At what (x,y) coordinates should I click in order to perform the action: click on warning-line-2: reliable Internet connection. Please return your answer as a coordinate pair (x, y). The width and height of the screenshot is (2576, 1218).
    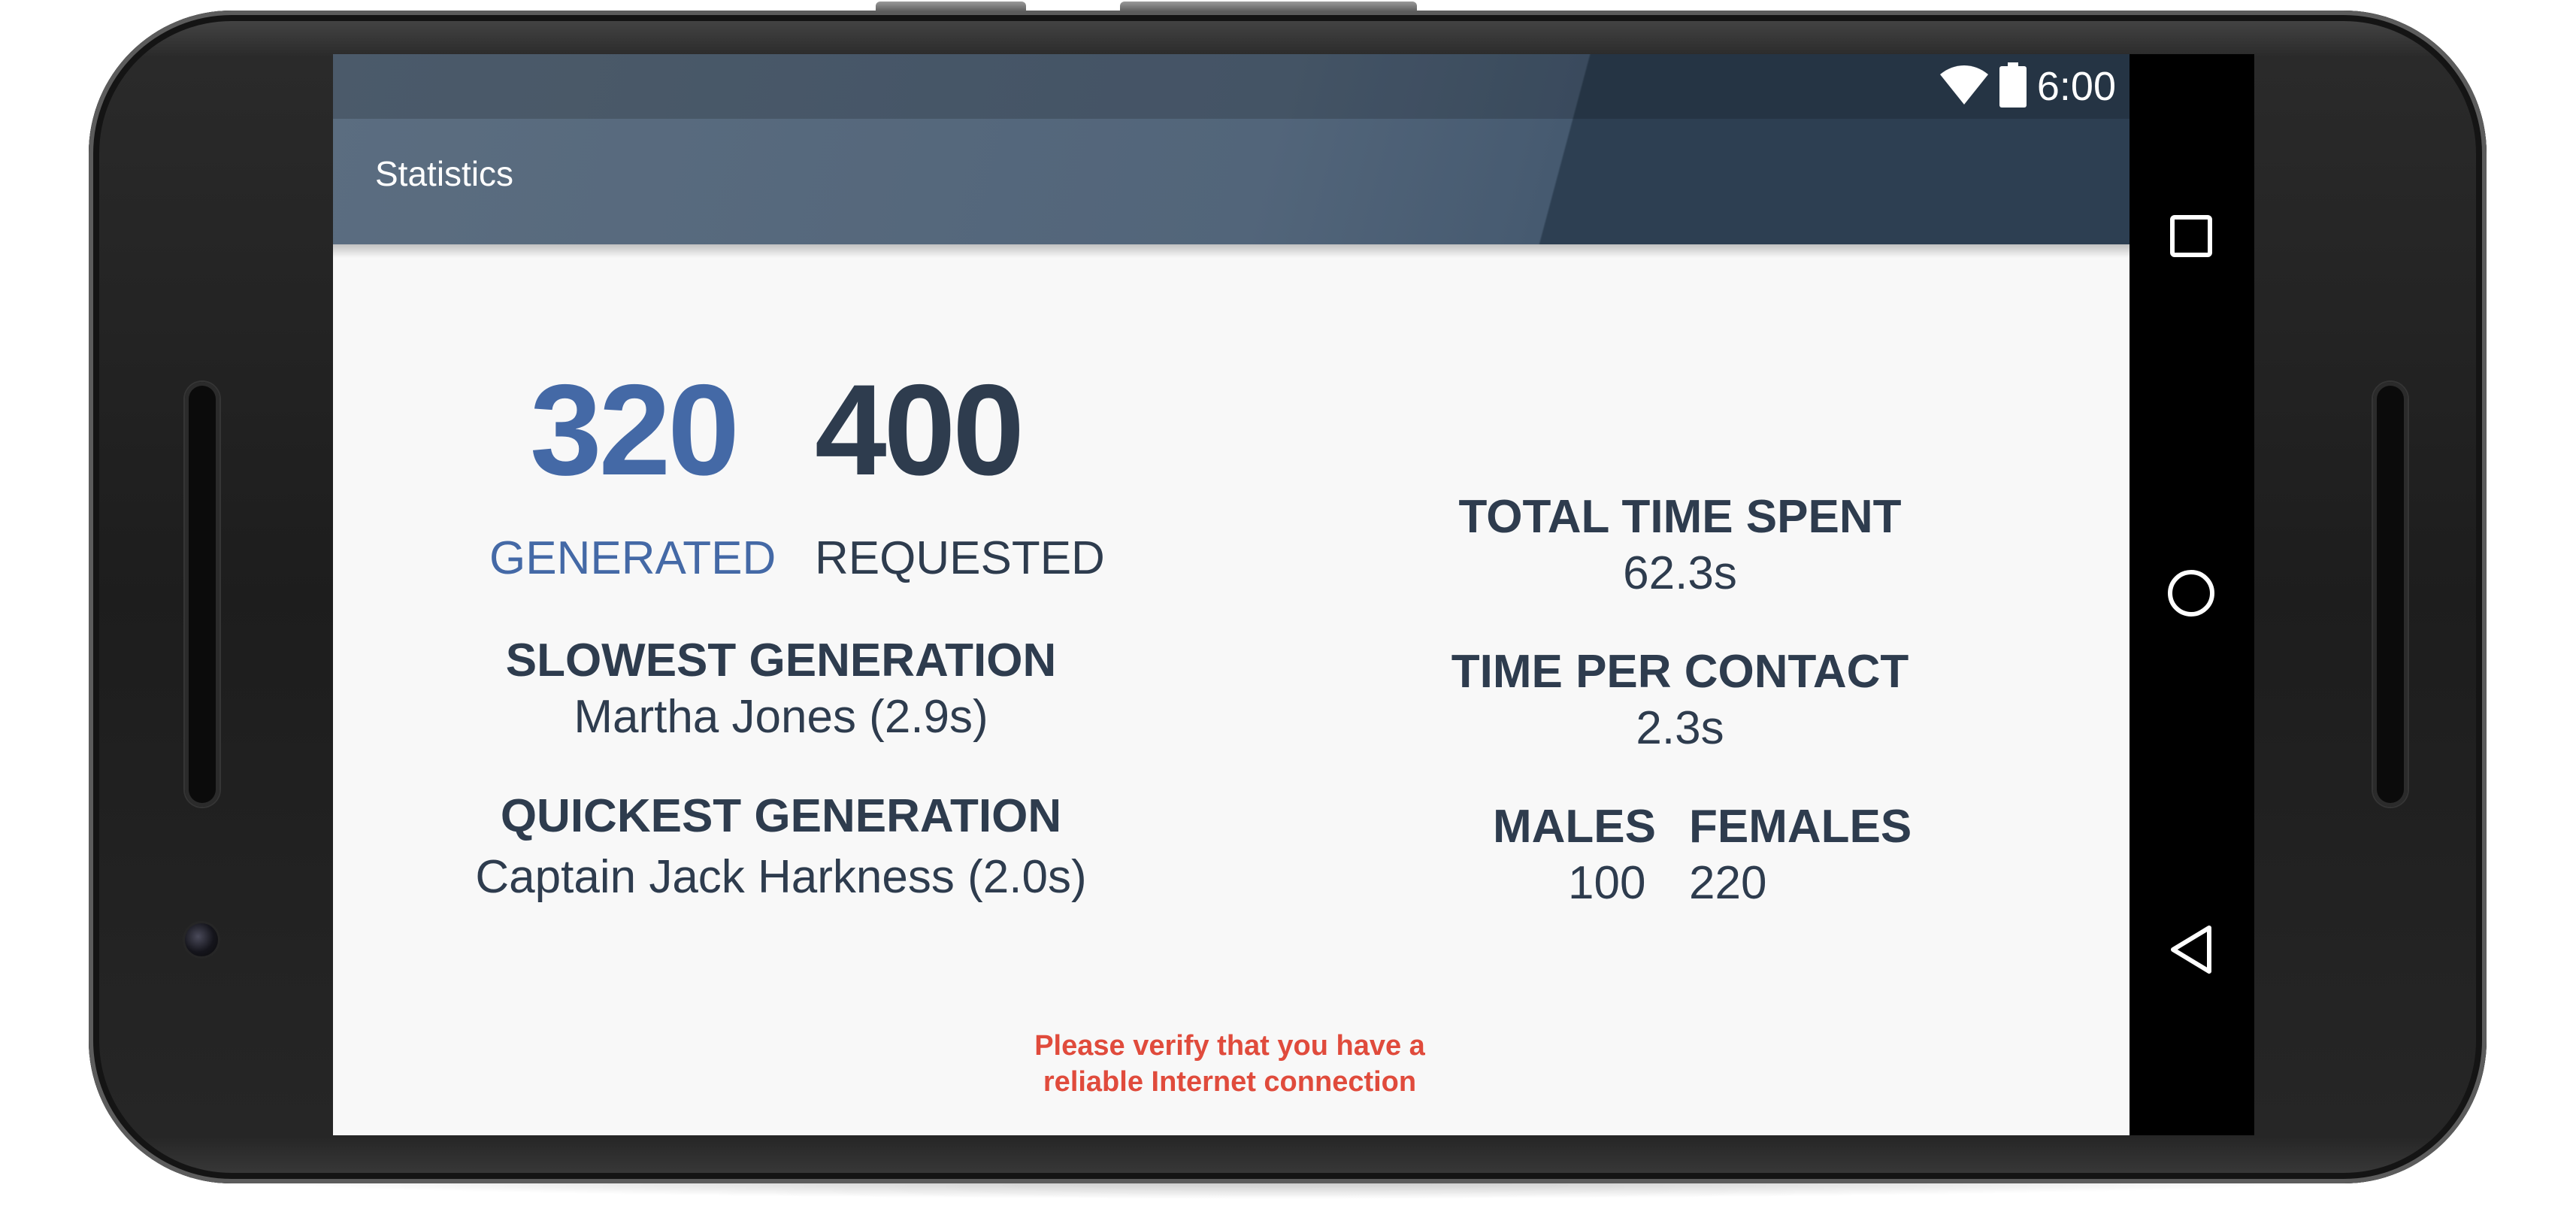
    Looking at the image, I should click on (1230, 1082).